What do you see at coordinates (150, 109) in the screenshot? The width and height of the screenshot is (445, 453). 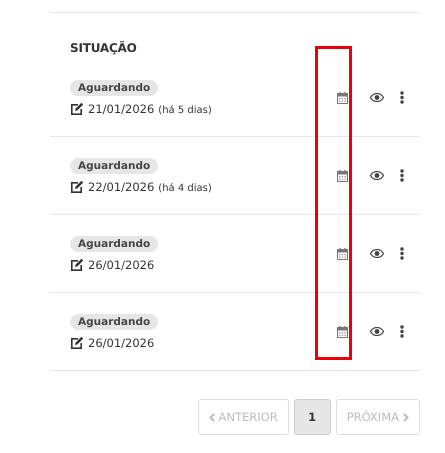 I see `date-text: 21/01/2026 (há 5 dias)` at bounding box center [150, 109].